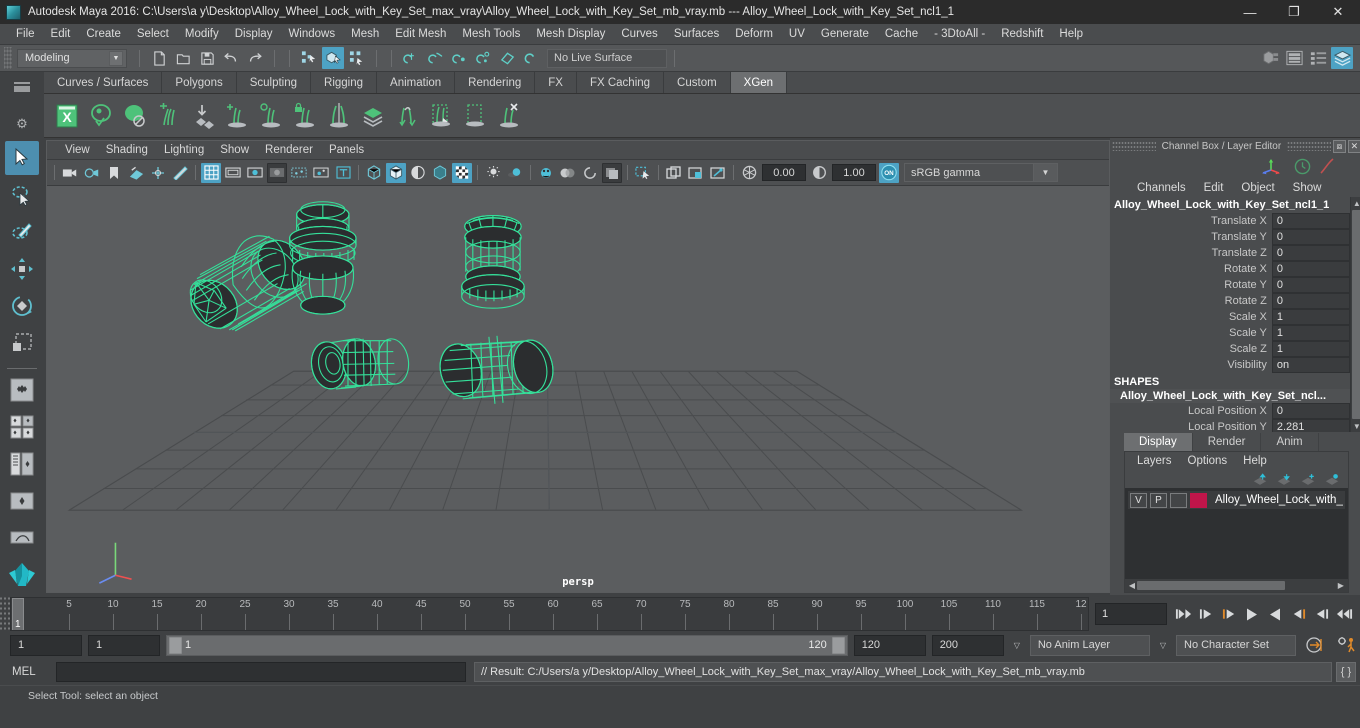 Image resolution: width=1360 pixels, height=728 pixels. I want to click on snap-to-projected-center-icon, so click(483, 58).